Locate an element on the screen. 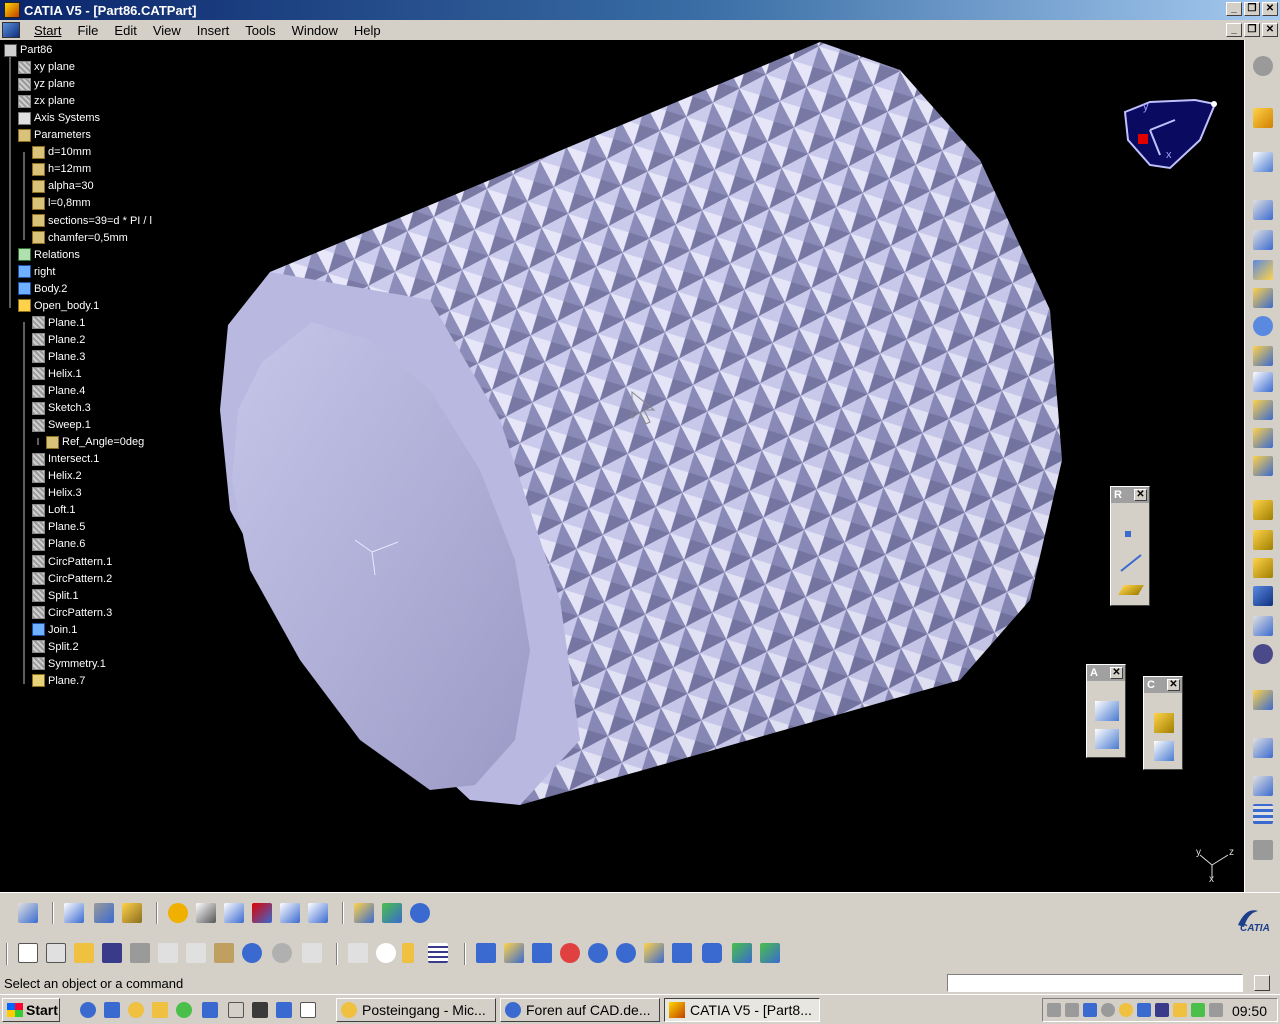 The image size is (1280, 1024). pocket-icon is located at coordinates (1263, 240).